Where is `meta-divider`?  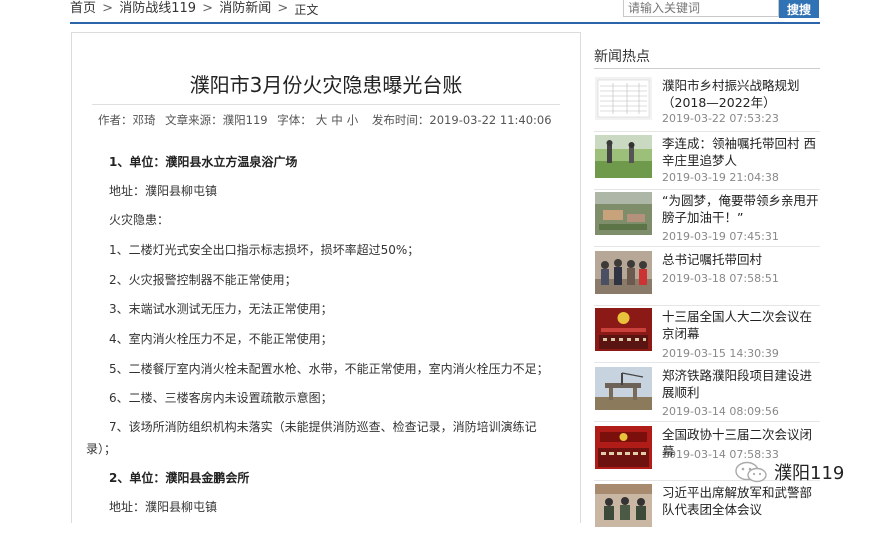
meta-divider is located at coordinates (326, 104).